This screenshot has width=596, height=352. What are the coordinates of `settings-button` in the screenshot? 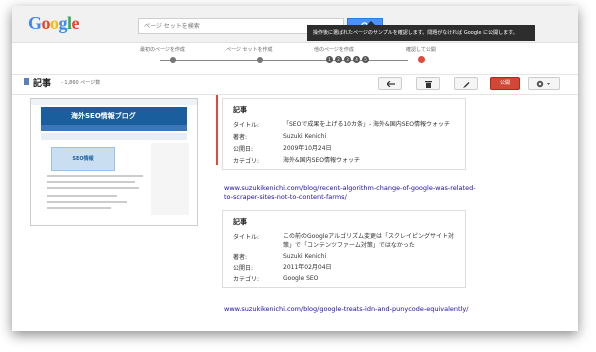 It's located at (544, 83).